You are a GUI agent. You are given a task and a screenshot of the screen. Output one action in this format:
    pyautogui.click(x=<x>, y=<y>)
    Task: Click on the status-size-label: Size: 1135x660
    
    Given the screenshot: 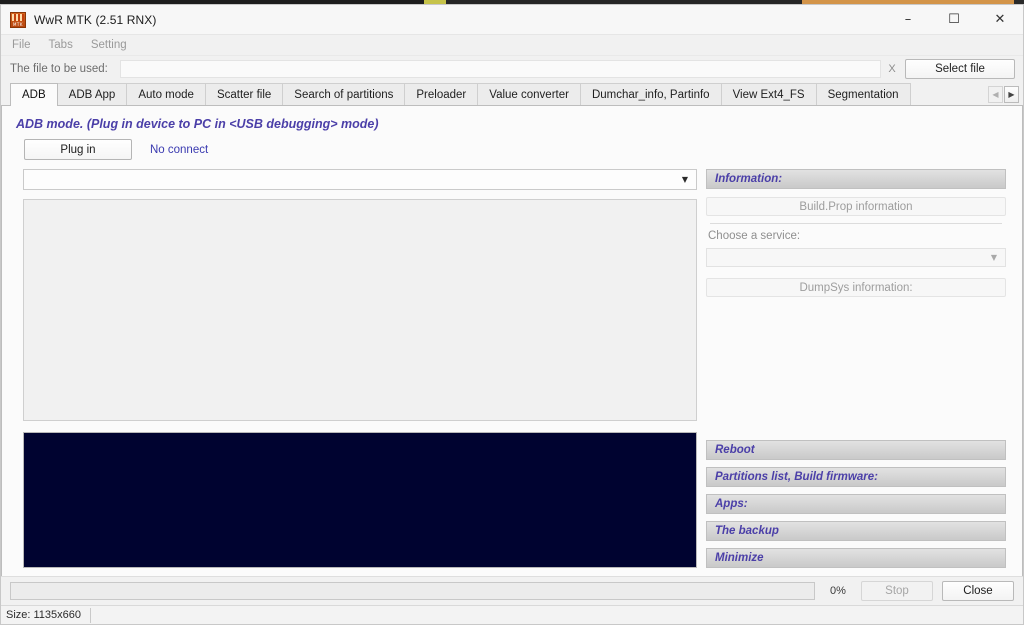 What is the action you would take?
    pyautogui.click(x=46, y=615)
    